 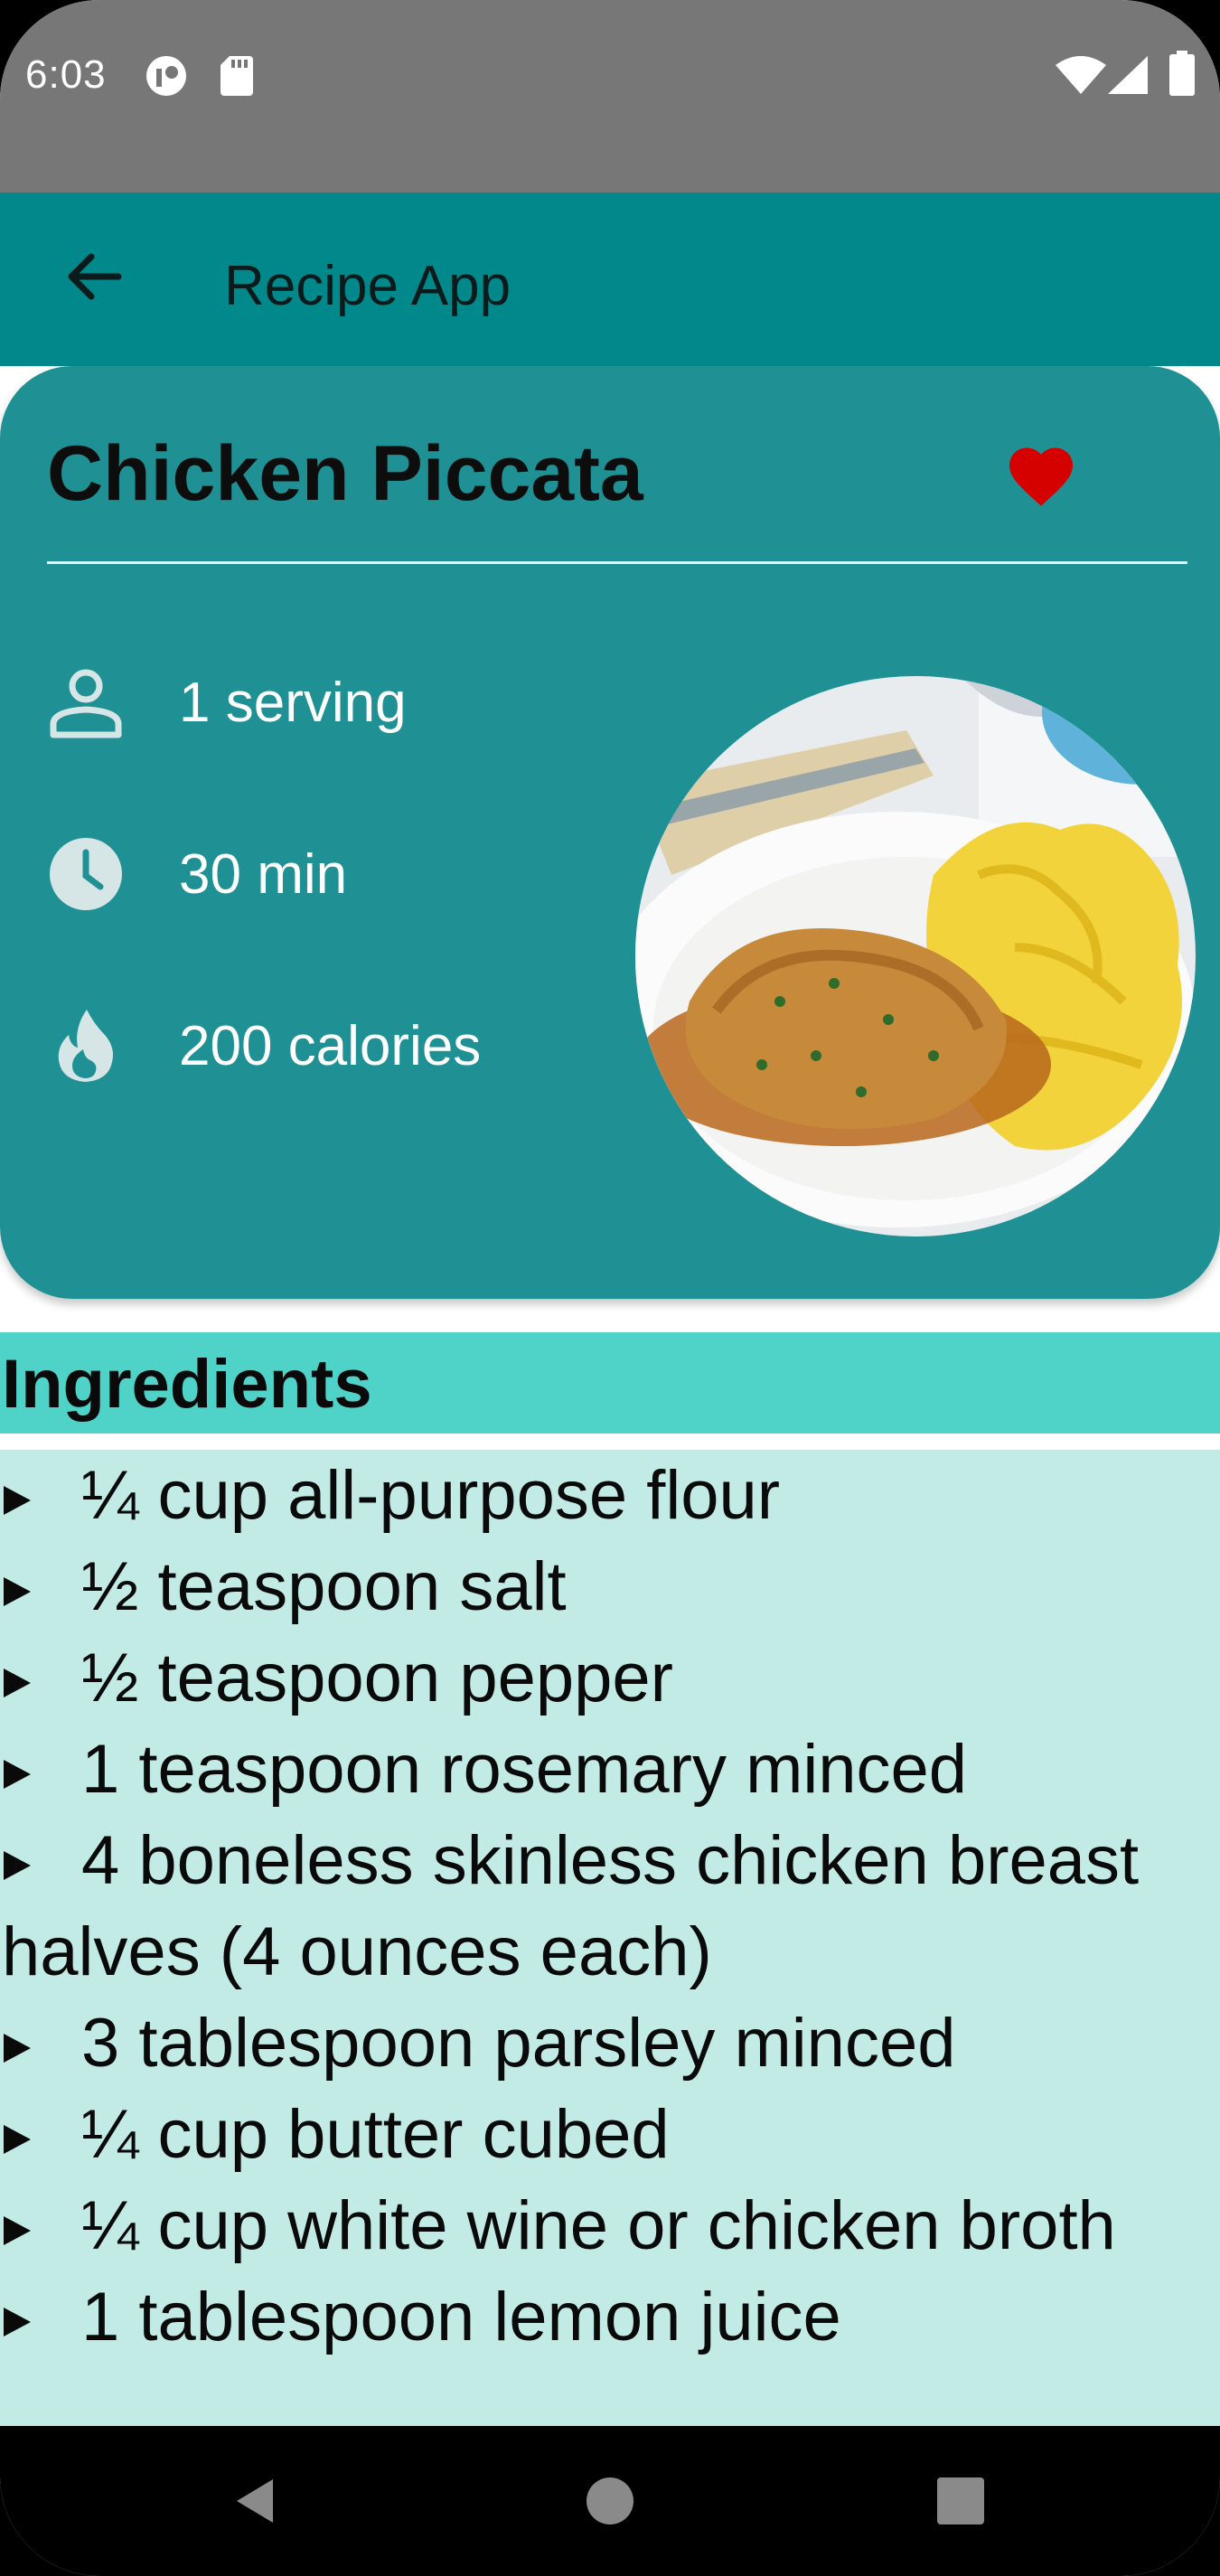 What do you see at coordinates (617, 562) in the screenshot?
I see `card-divider` at bounding box center [617, 562].